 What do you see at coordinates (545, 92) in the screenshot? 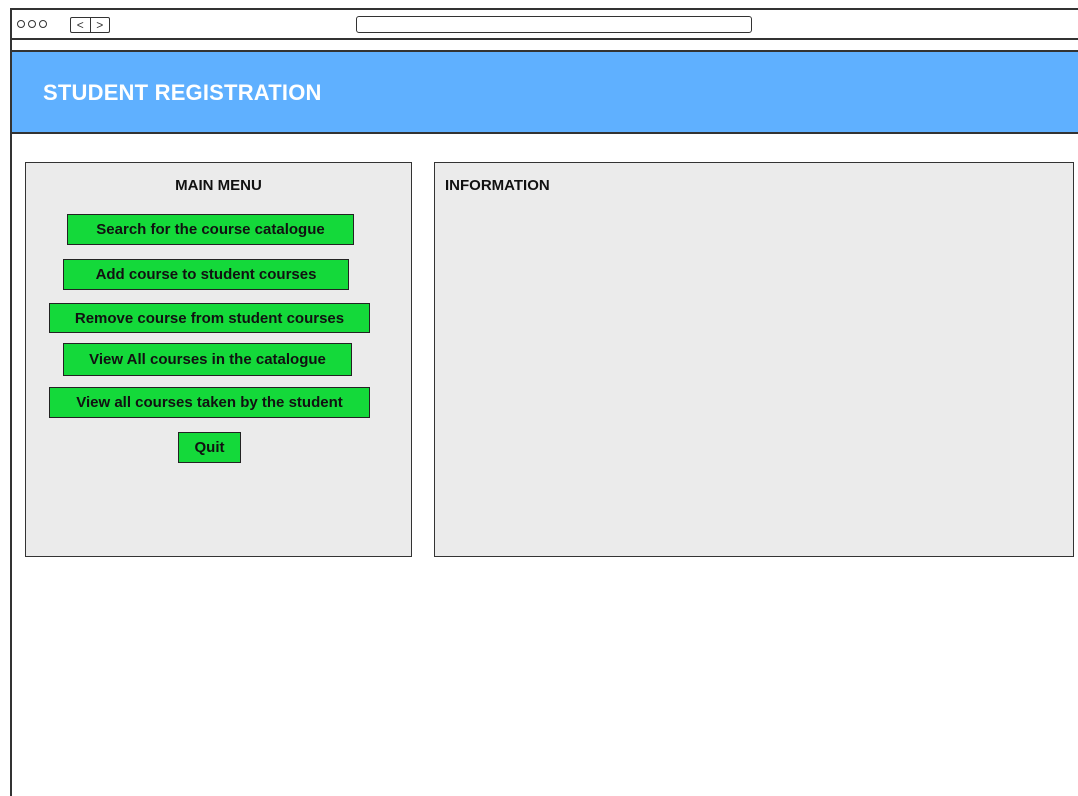
I see `app-header: STUDENT REGISTRATION` at bounding box center [545, 92].